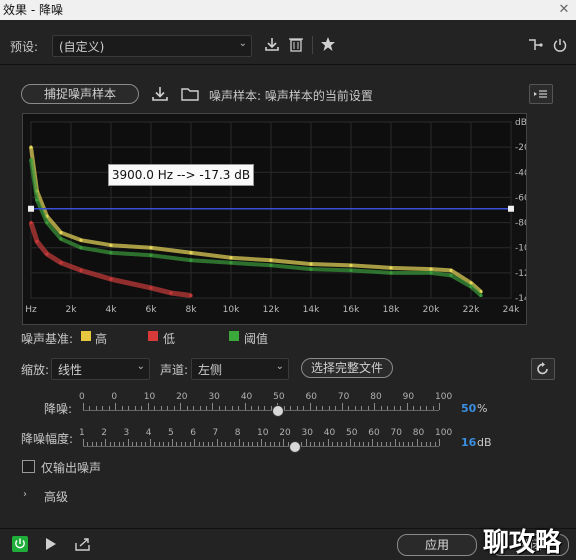 This screenshot has width=576, height=560. Describe the element at coordinates (83, 544) in the screenshot. I see `export-icon` at that location.